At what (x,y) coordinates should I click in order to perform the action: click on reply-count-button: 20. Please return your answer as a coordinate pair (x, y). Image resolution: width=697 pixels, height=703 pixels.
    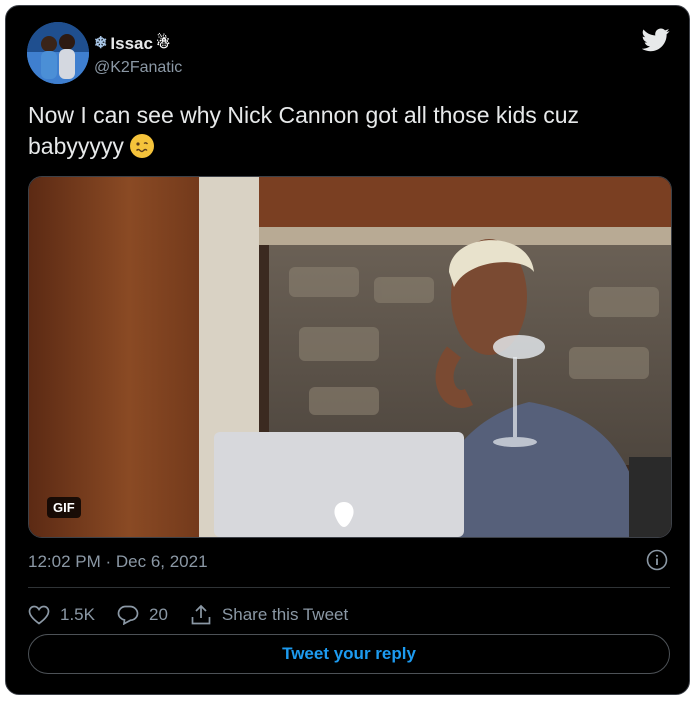
    Looking at the image, I should click on (142, 615).